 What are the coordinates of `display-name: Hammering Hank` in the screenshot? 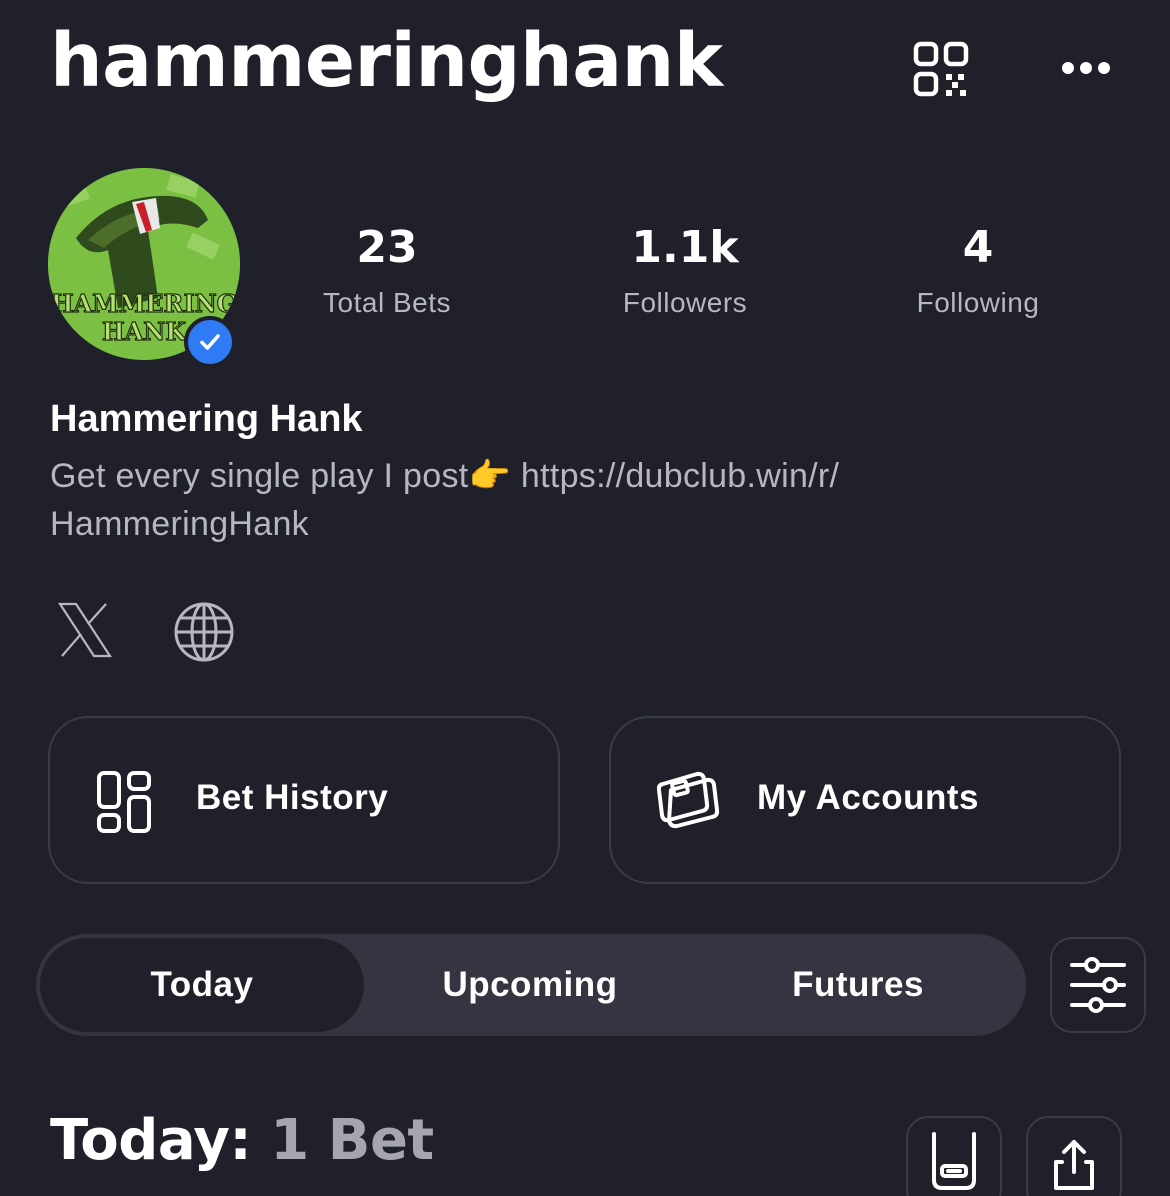 It's located at (206, 419).